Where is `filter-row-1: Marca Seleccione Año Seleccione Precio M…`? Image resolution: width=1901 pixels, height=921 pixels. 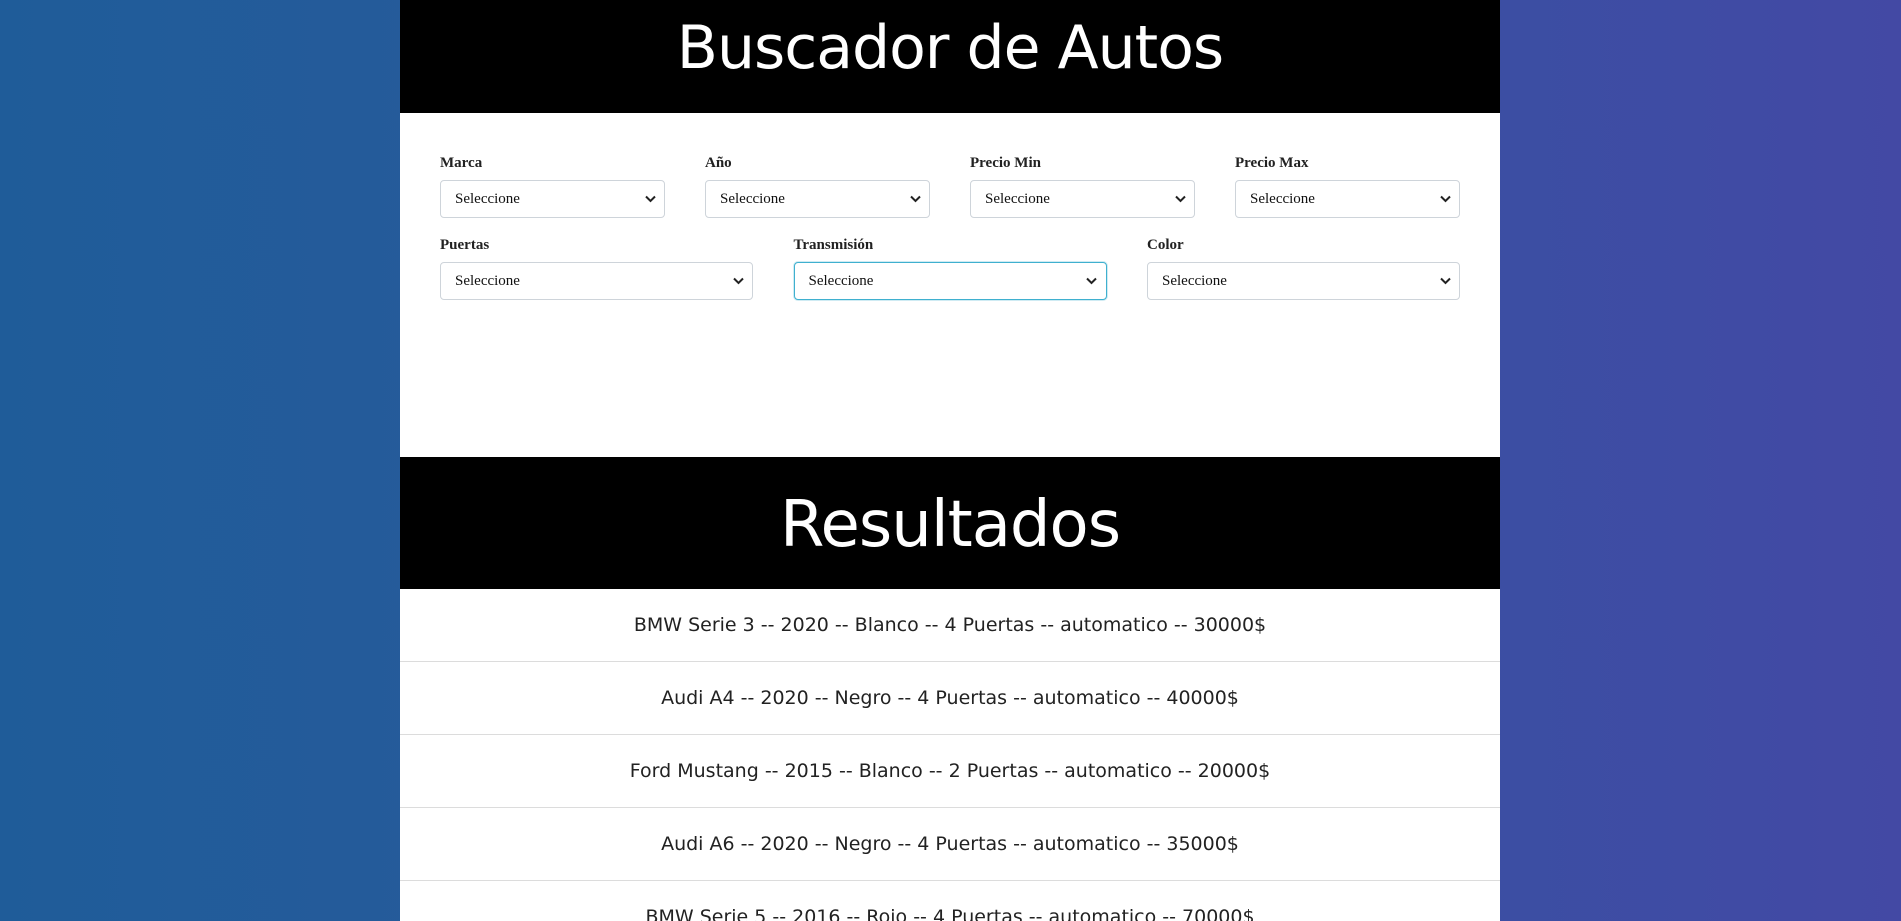 filter-row-1: Marca Seleccione Año Seleccione Precio M… is located at coordinates (950, 186).